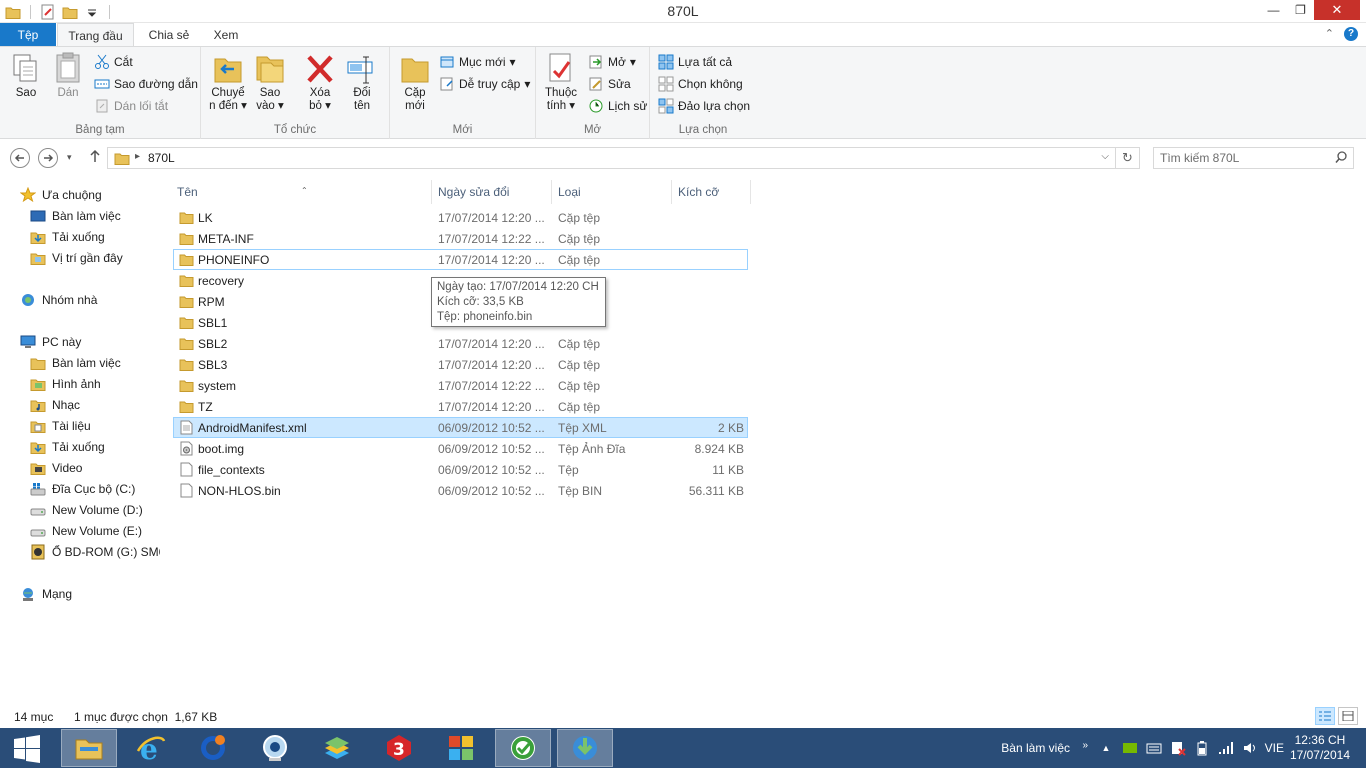  What do you see at coordinates (617, 106) in the screenshot?
I see `history-button: Lịch sử` at bounding box center [617, 106].